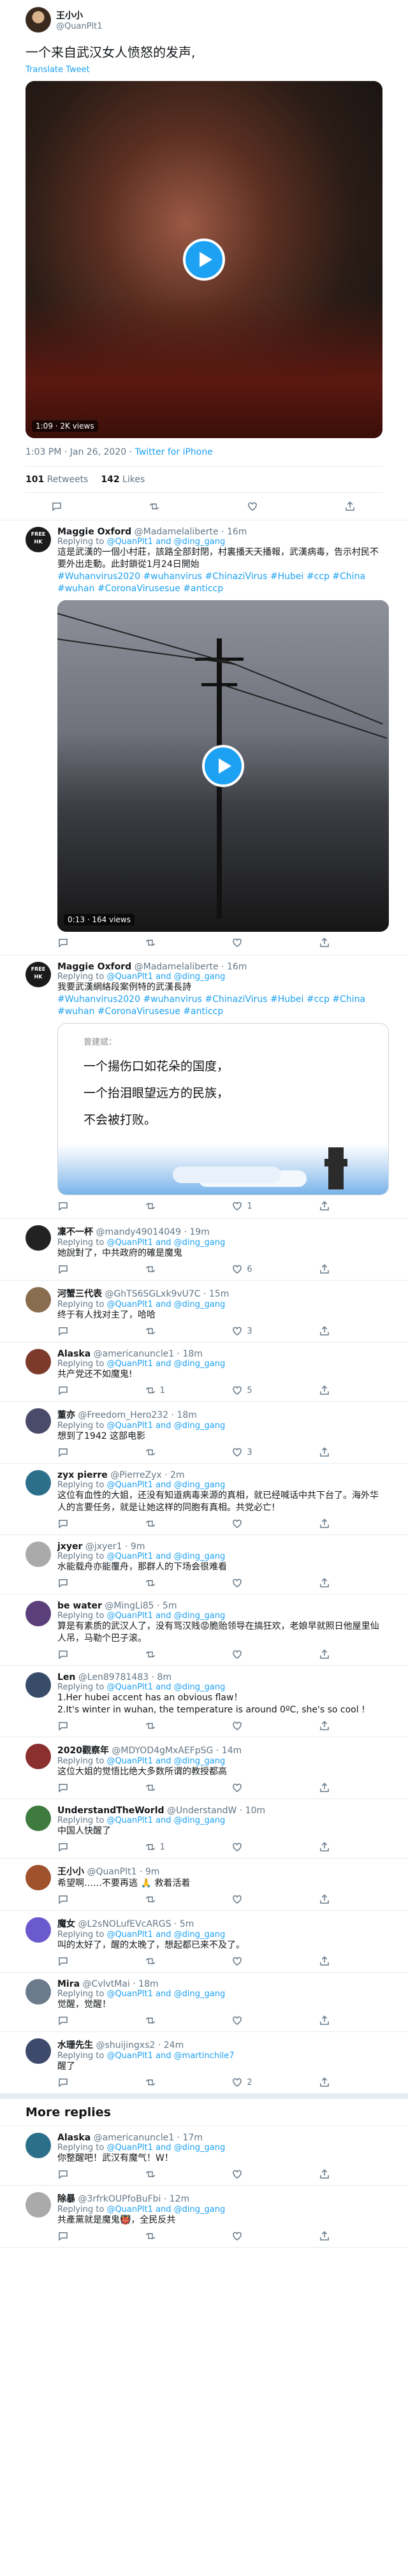  I want to click on play-button, so click(223, 766).